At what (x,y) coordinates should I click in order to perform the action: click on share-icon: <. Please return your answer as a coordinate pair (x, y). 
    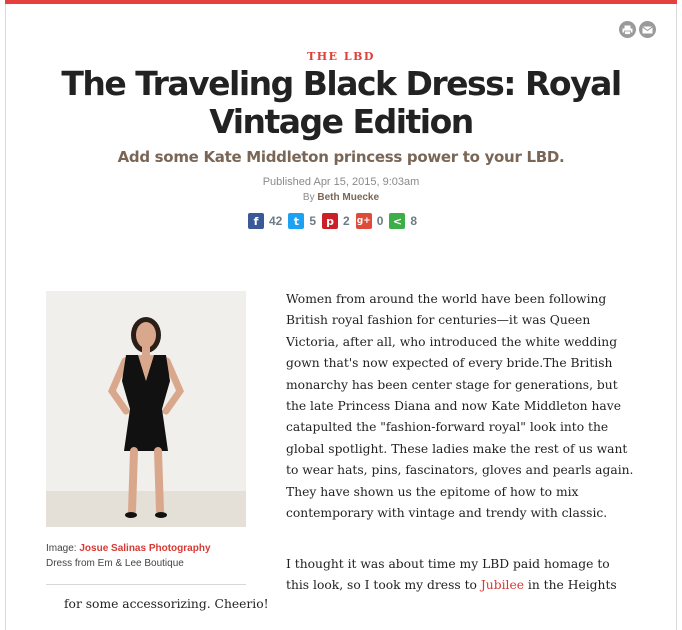
    Looking at the image, I should click on (397, 221).